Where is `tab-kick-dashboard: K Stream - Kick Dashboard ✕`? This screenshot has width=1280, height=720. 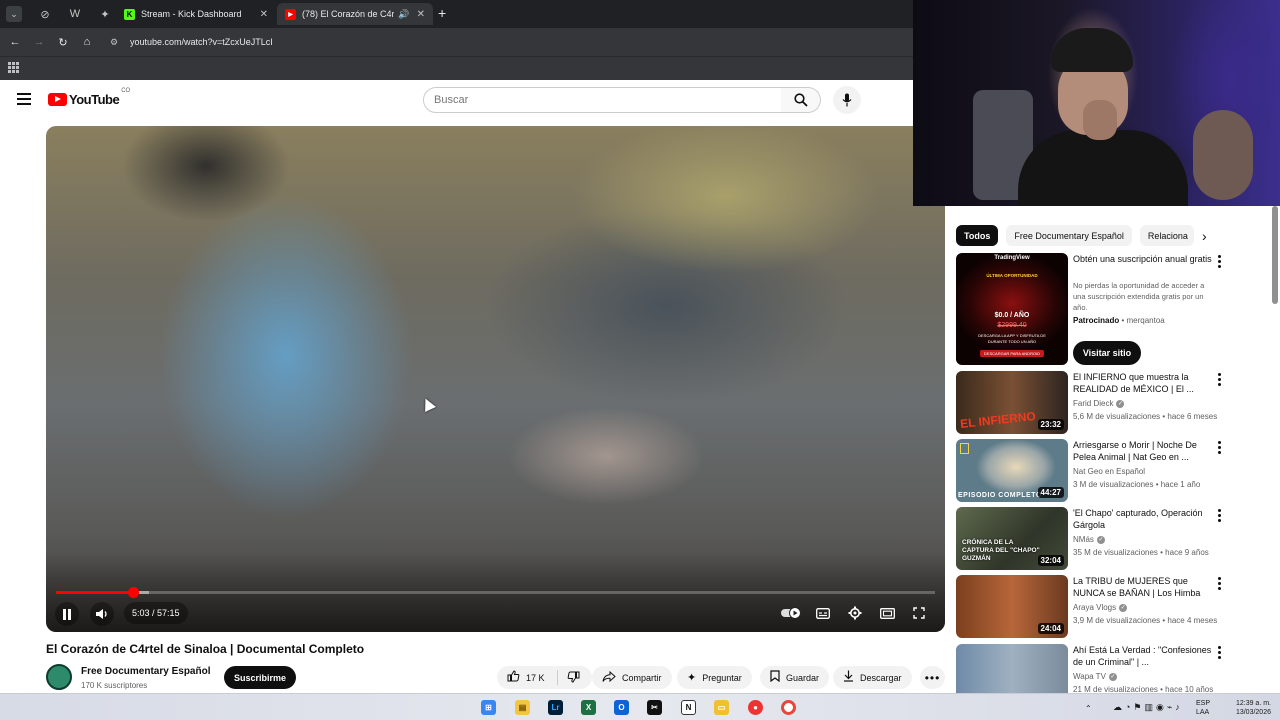
tab-kick-dashboard: K Stream - Kick Dashboard ✕ is located at coordinates (196, 14).